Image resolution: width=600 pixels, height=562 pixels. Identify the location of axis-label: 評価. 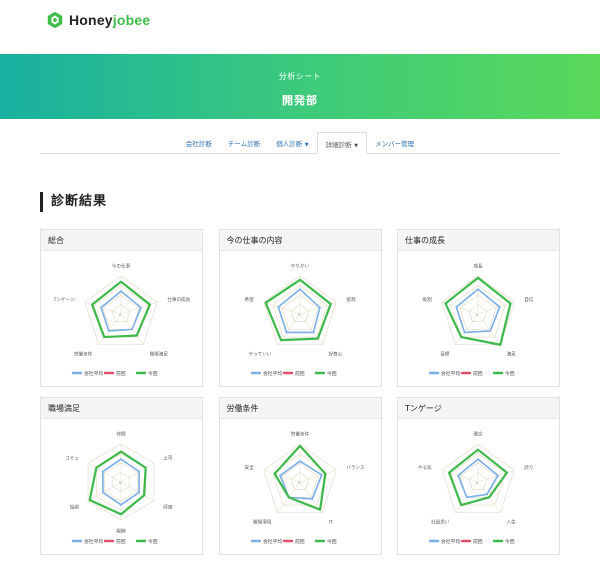
(168, 506).